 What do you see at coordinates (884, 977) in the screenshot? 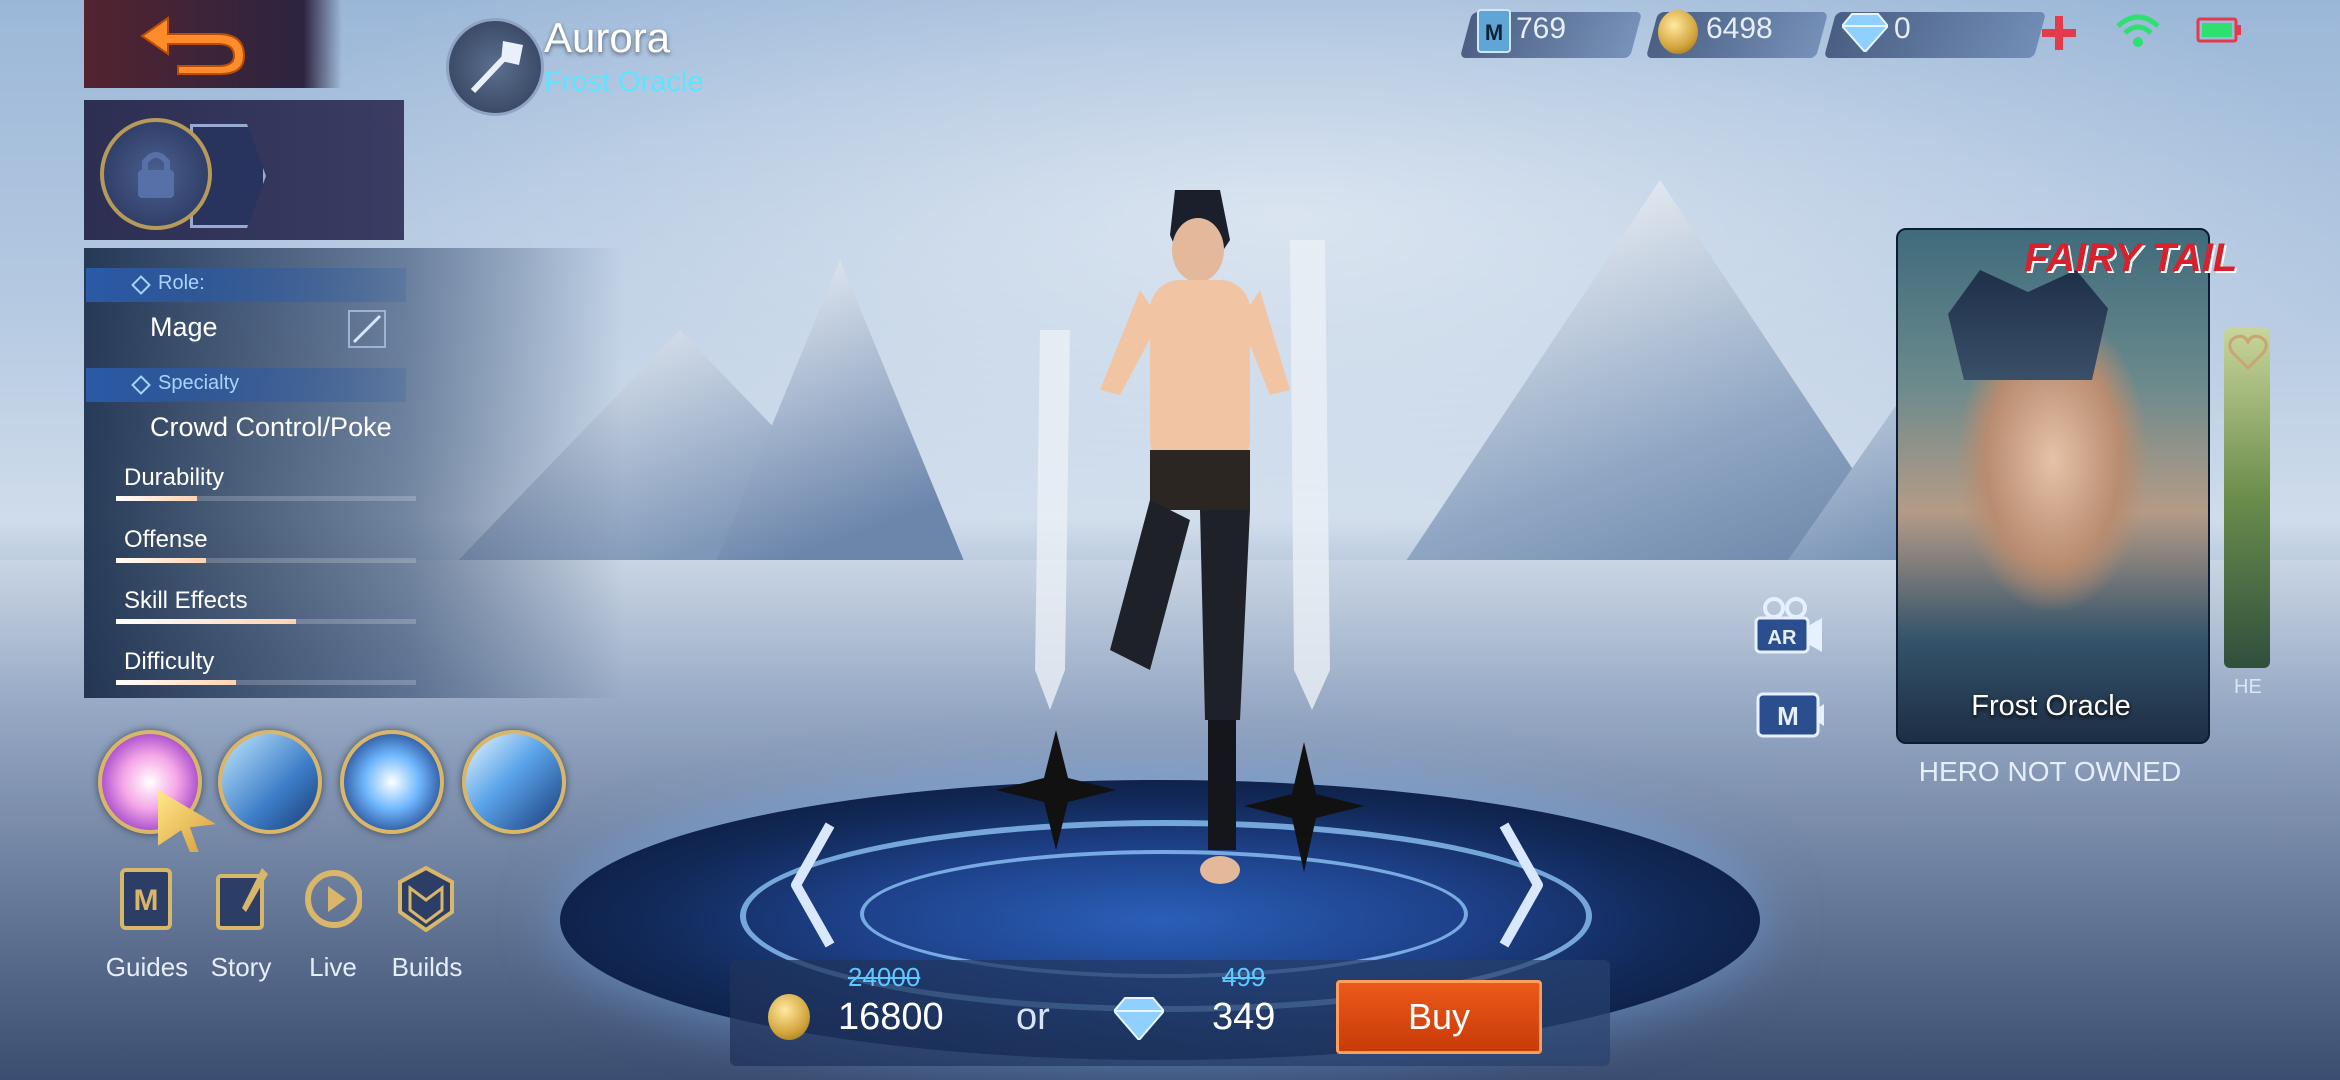
I see `bp-original-price: 24000` at bounding box center [884, 977].